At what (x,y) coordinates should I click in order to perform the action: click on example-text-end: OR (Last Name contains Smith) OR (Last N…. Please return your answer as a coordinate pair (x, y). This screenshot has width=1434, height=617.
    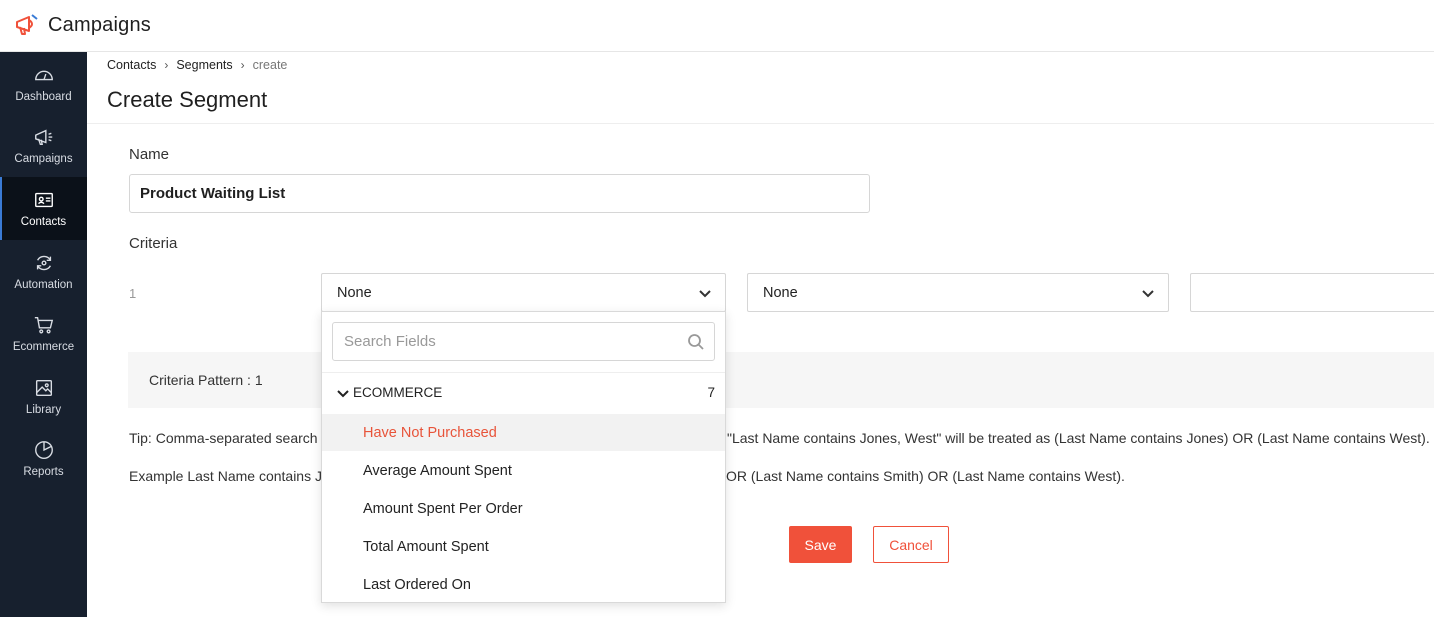
    Looking at the image, I should click on (925, 476).